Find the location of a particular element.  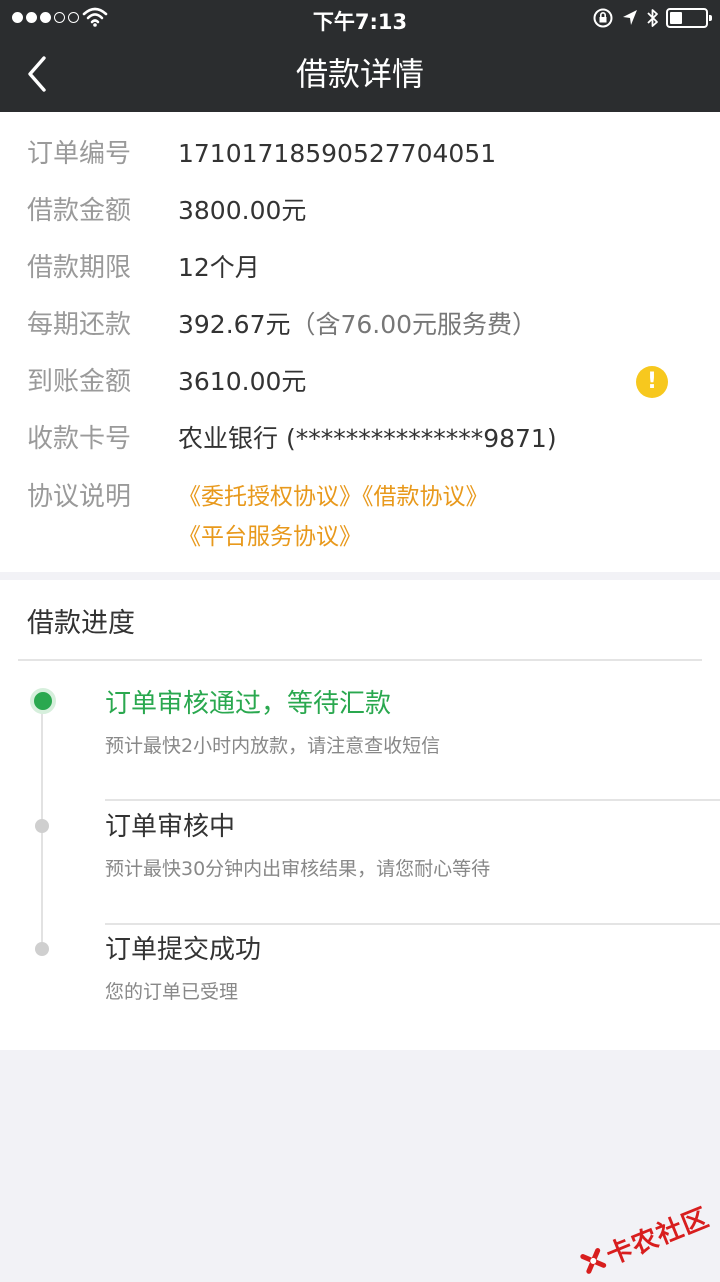

detail-value-wrap: 392.67元（含76.00元服务费） is located at coordinates (357, 325).